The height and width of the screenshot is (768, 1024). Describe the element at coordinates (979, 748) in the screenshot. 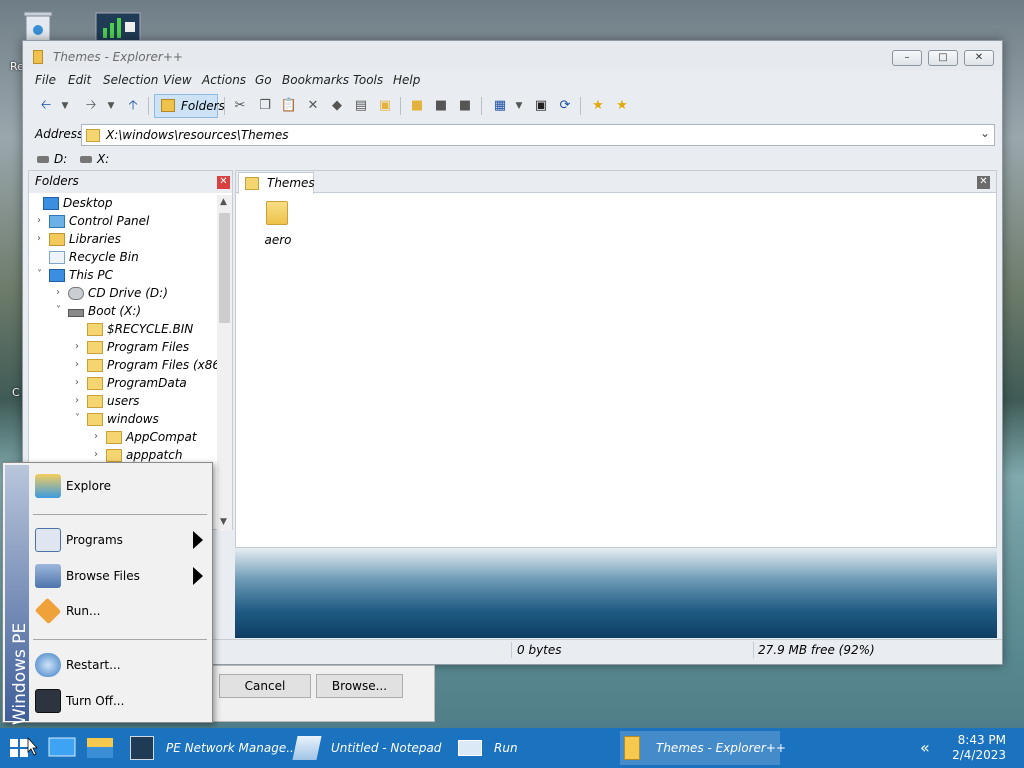

I see `system-clock: 8:43 PM 2/4/2023` at that location.